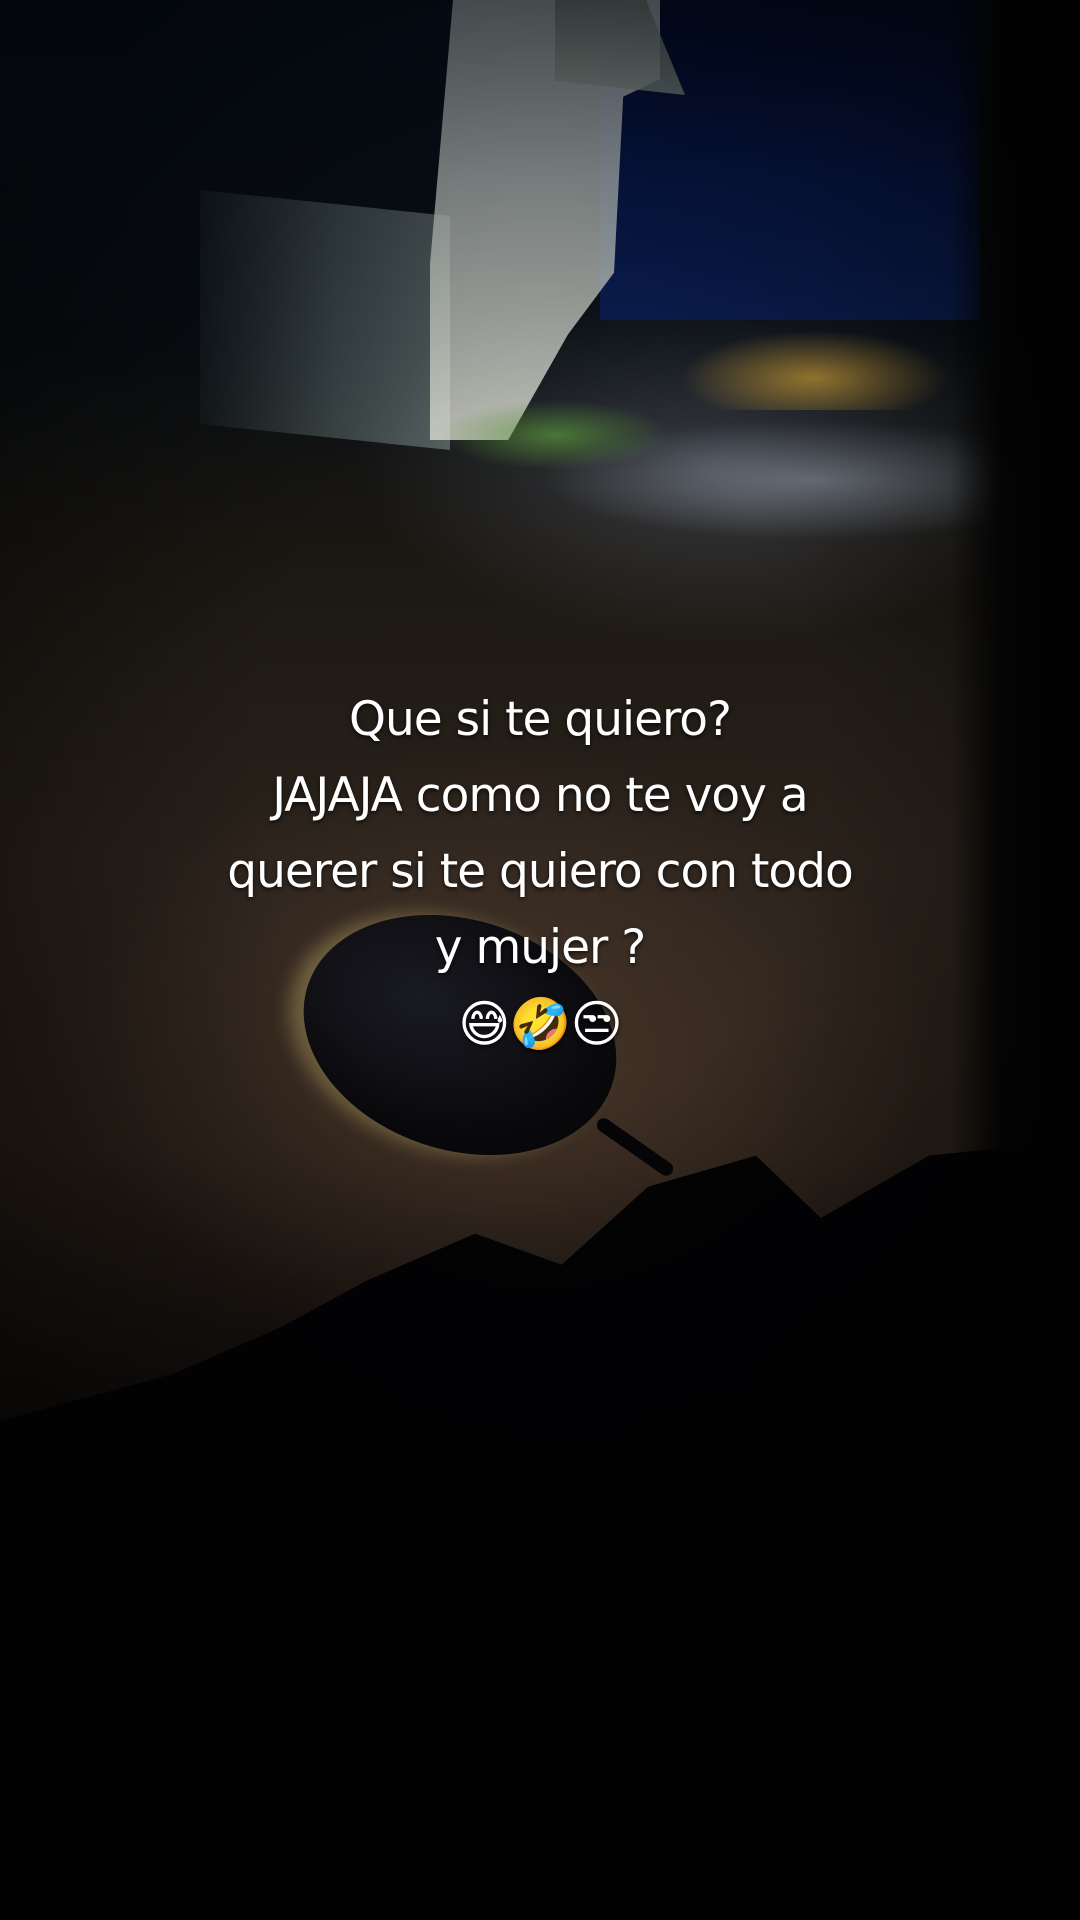 The width and height of the screenshot is (1080, 1920). Describe the element at coordinates (540, 1024) in the screenshot. I see `caption-emojis: 😅🤣😒` at that location.